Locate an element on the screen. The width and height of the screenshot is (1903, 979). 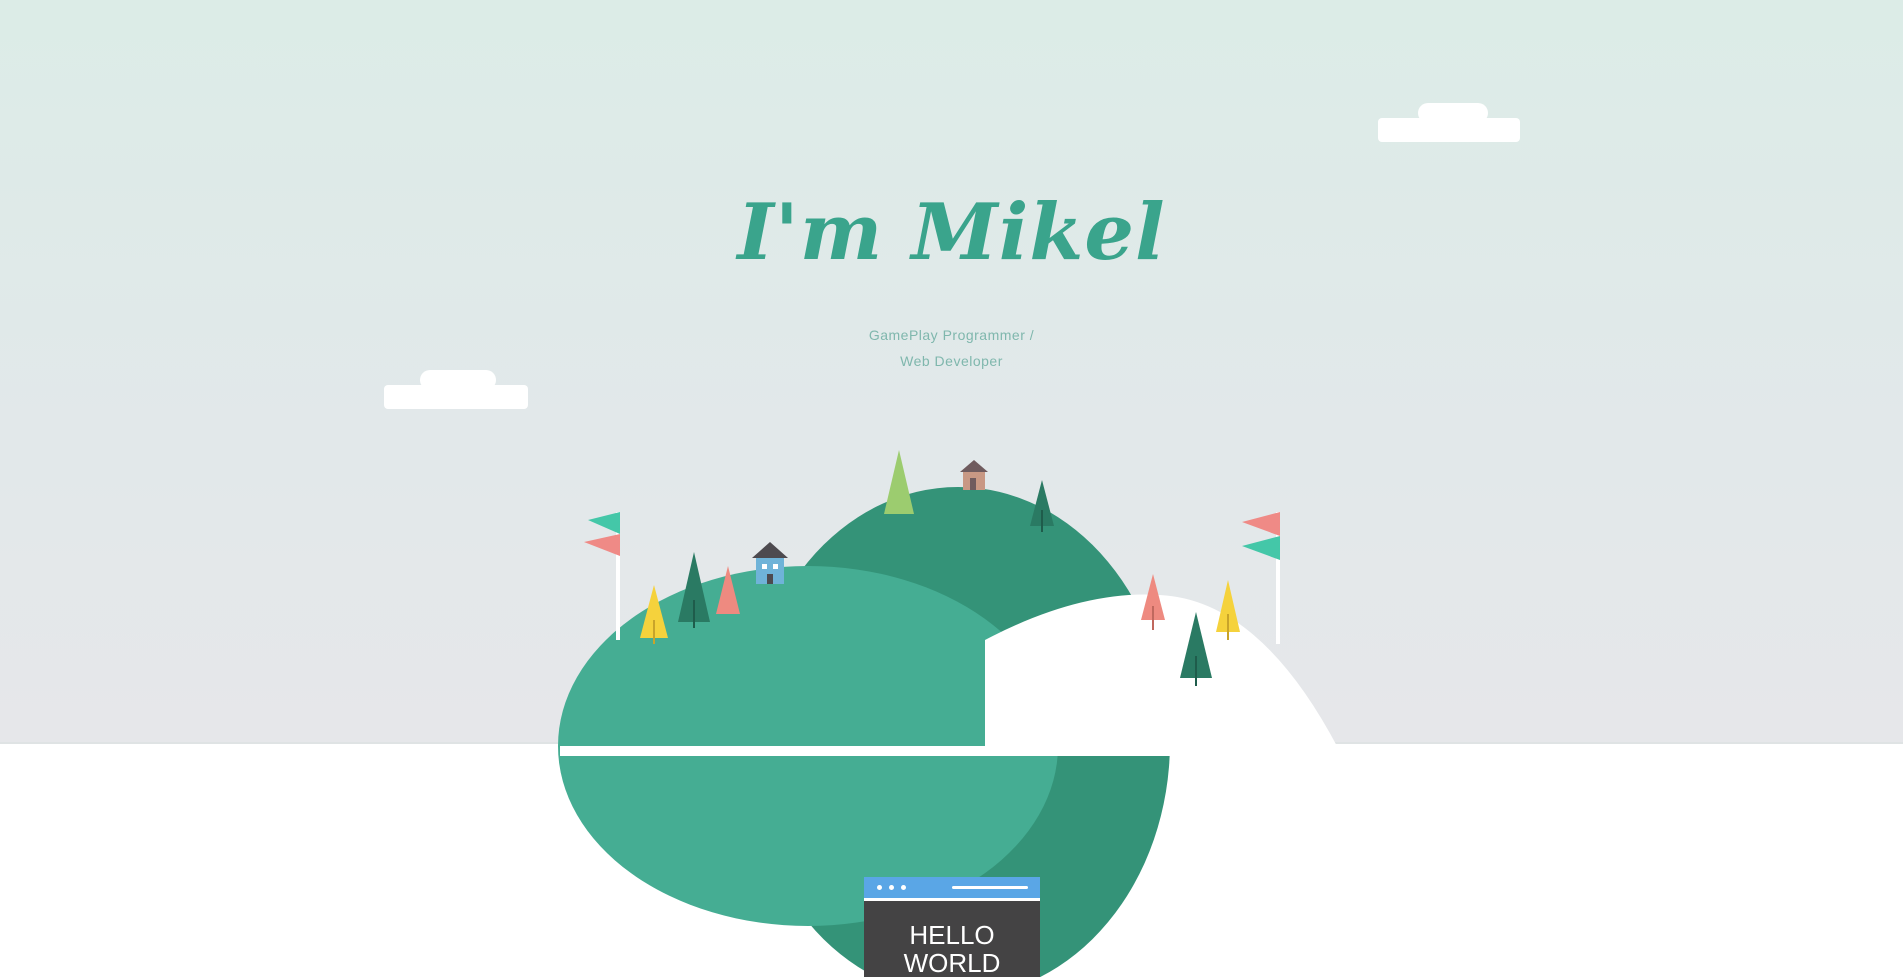
left-flag is located at coordinates (602, 576).